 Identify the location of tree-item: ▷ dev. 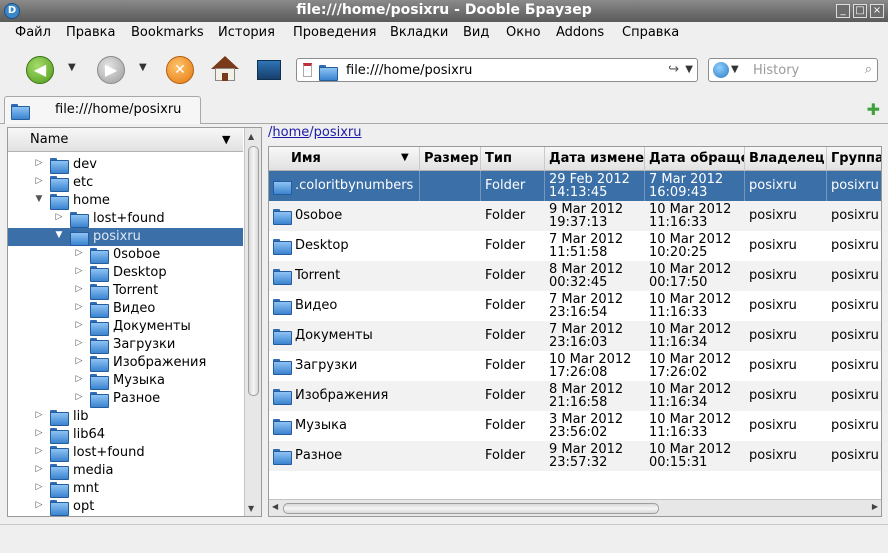
(125, 165).